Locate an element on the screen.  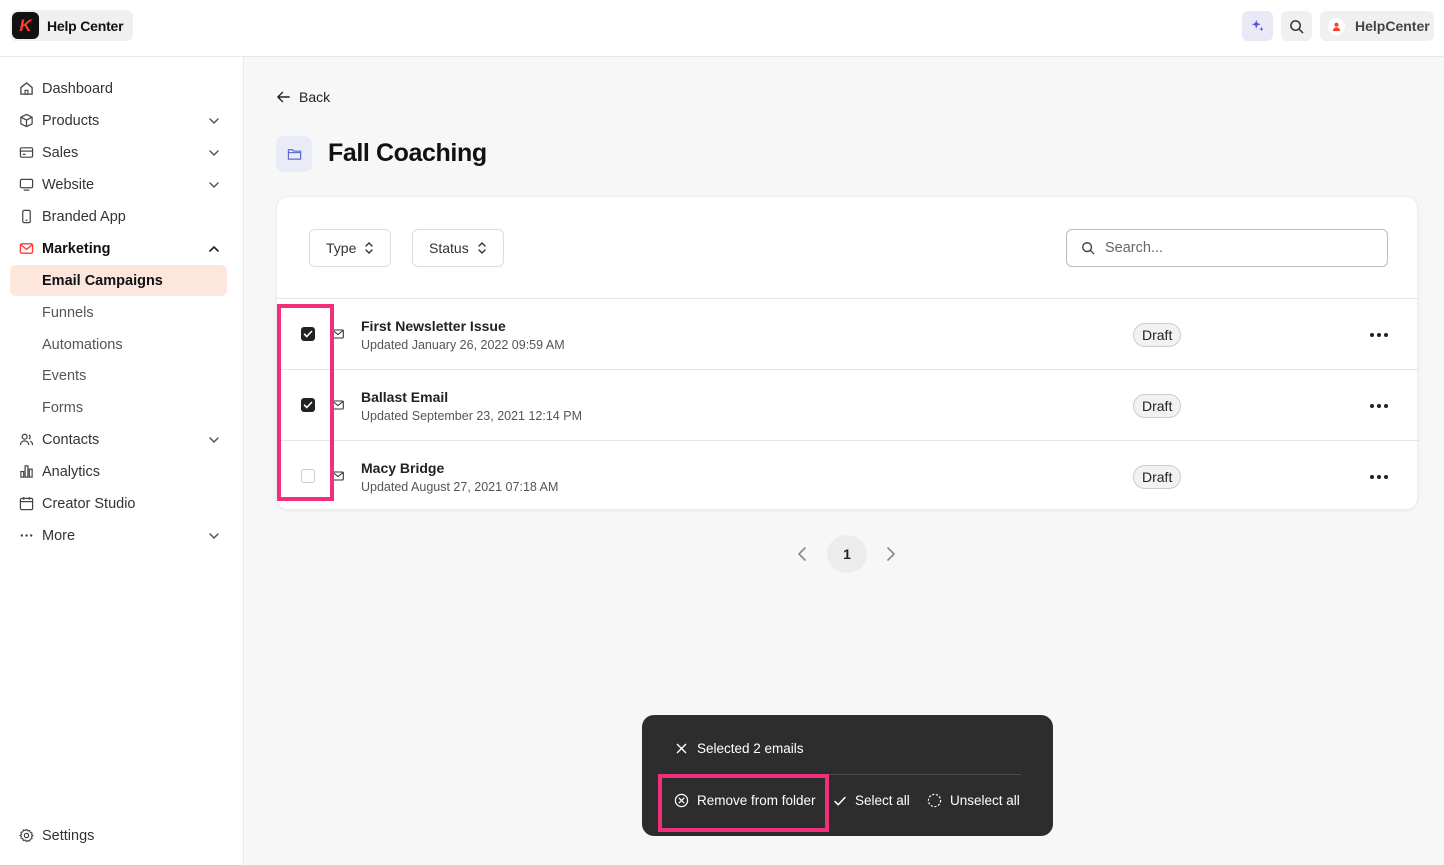
sidebar-item-analytics: Analytics is located at coordinates (118, 471).